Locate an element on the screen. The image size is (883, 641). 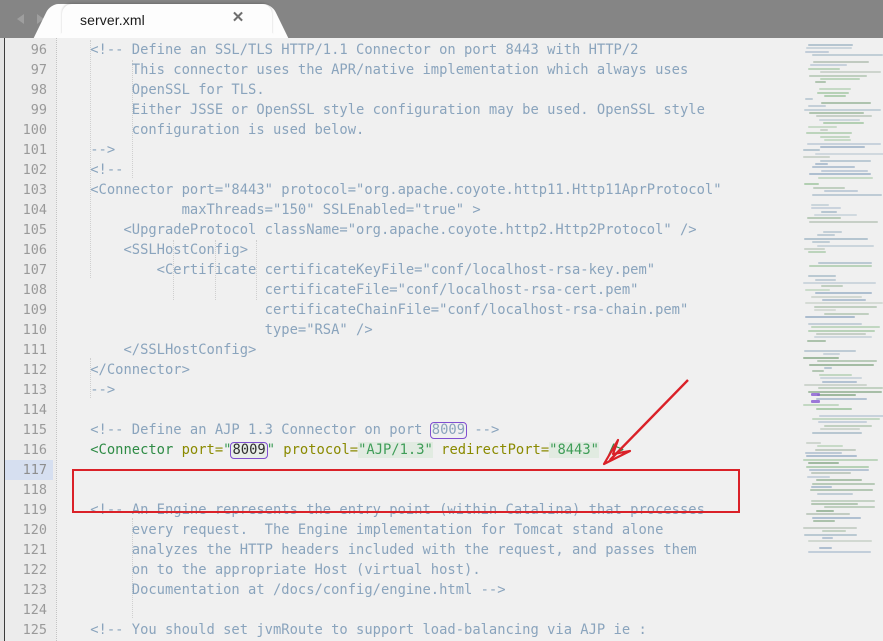
code-line: 110 type="RSA" /> is located at coordinates (441, 330).